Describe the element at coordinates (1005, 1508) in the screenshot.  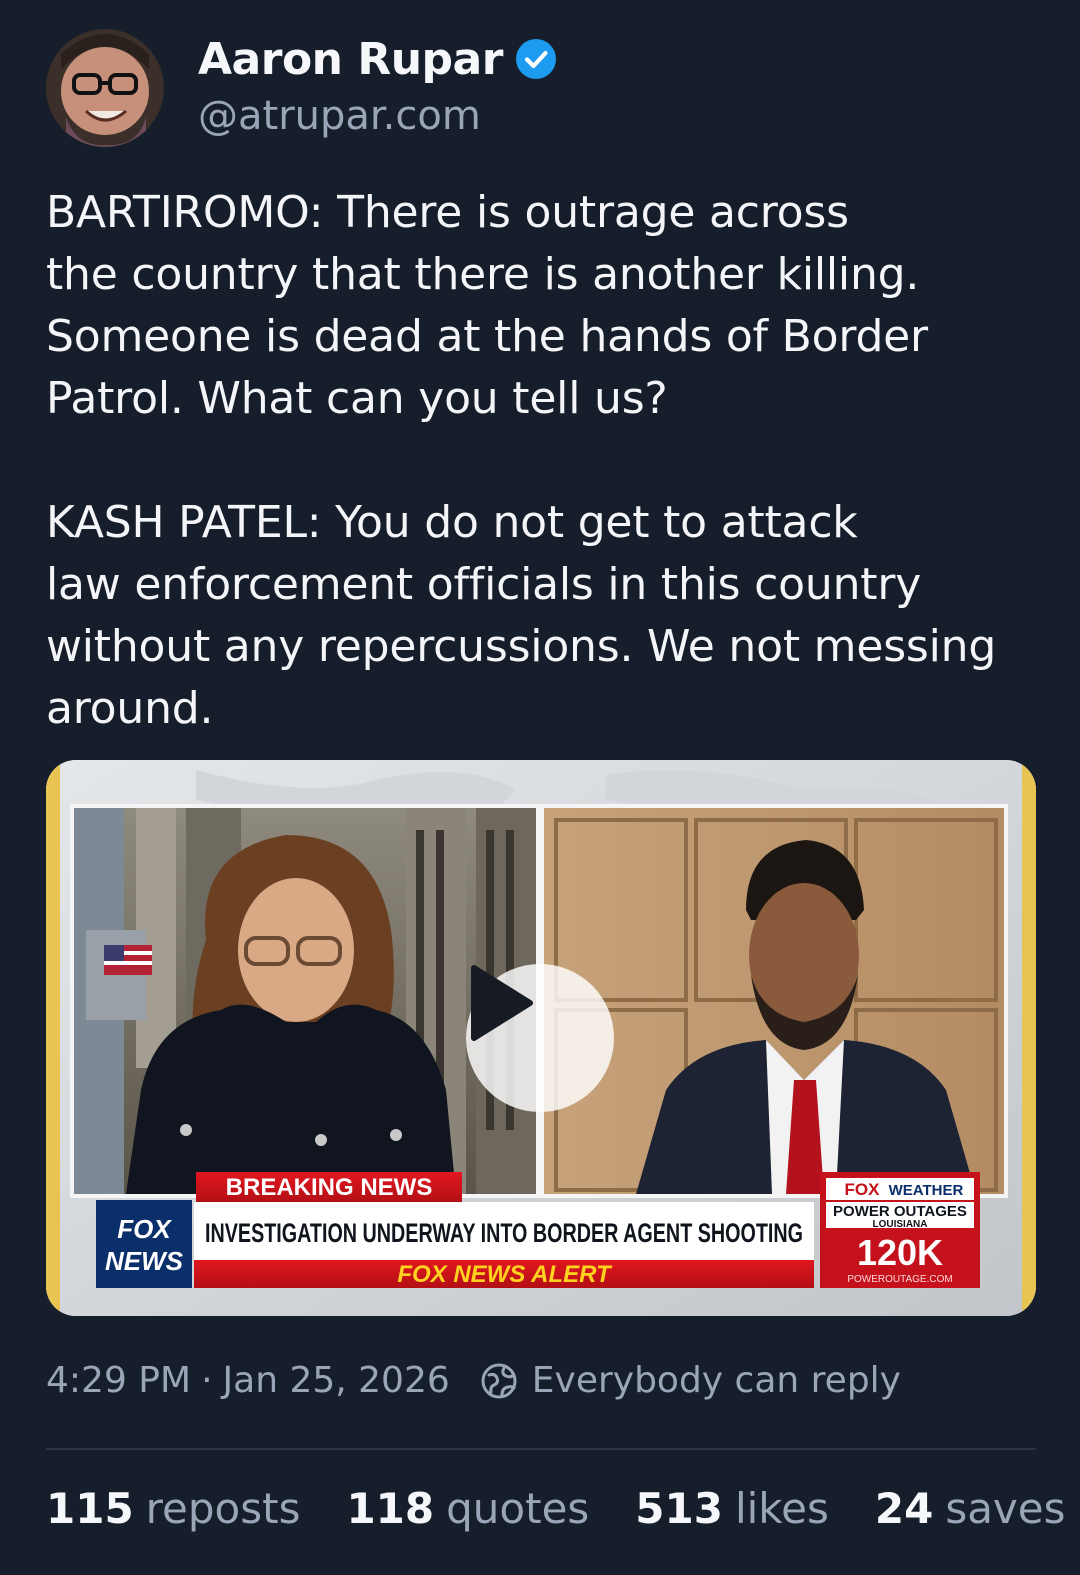
I see `saves-label: saves` at that location.